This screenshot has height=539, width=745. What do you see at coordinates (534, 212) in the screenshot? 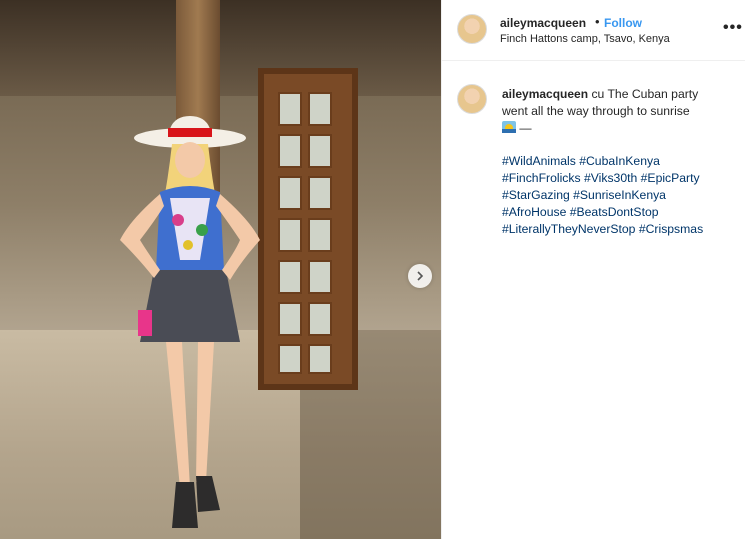
I see `hashtag-link: #AfroHouse` at bounding box center [534, 212].